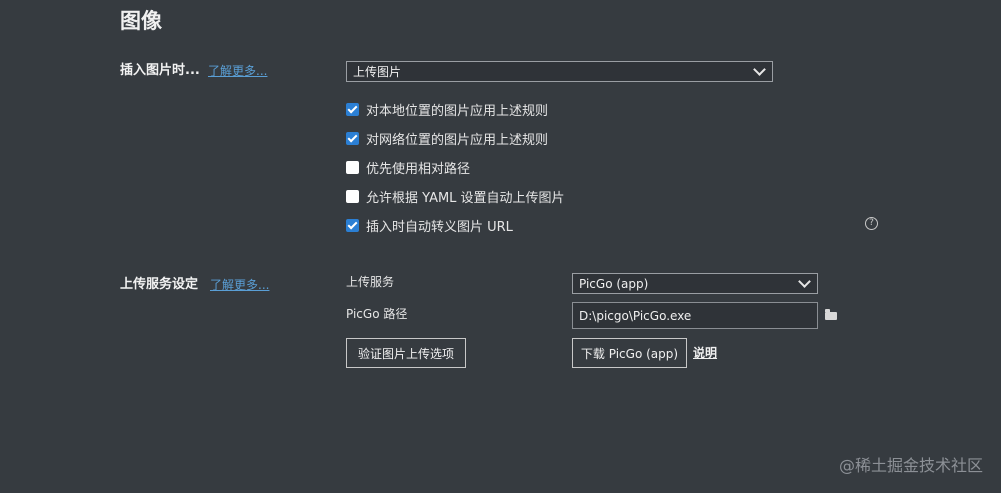 Image resolution: width=1001 pixels, height=493 pixels. Describe the element at coordinates (439, 227) in the screenshot. I see `checkbox-label: 插入时自动转义图片 URL` at that location.